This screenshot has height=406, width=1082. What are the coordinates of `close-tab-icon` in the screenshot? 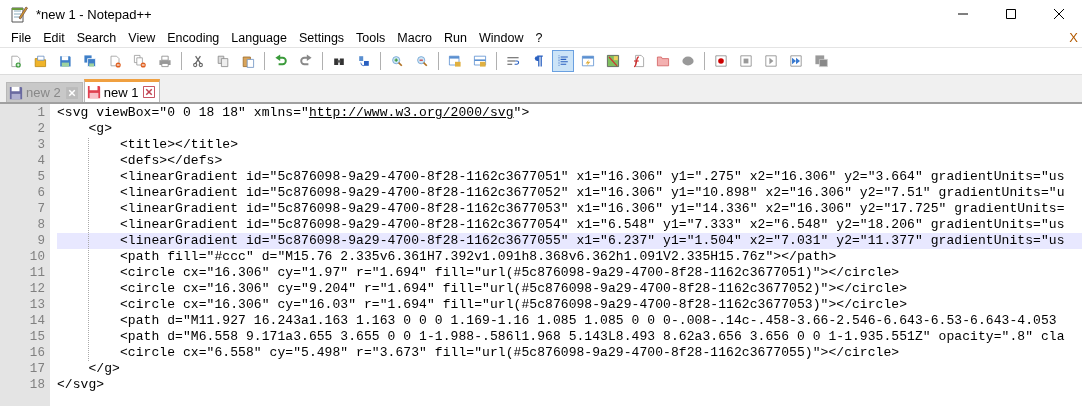 It's located at (149, 92).